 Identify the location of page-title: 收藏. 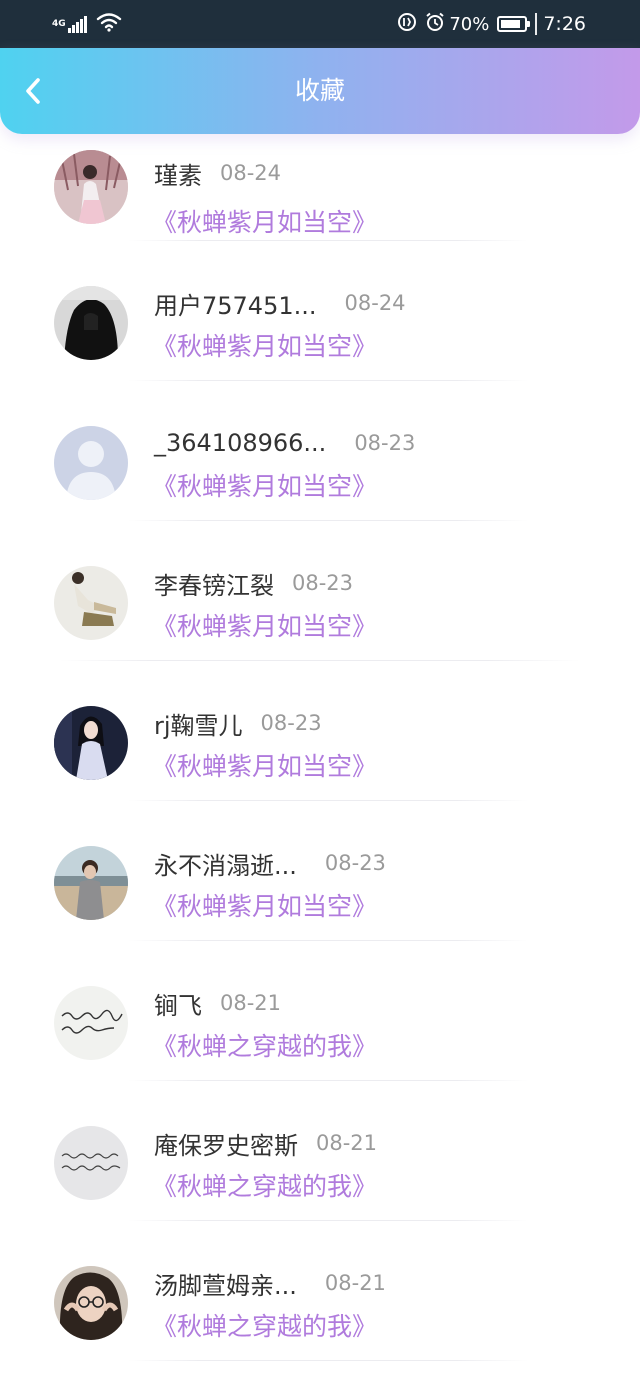
(319, 90).